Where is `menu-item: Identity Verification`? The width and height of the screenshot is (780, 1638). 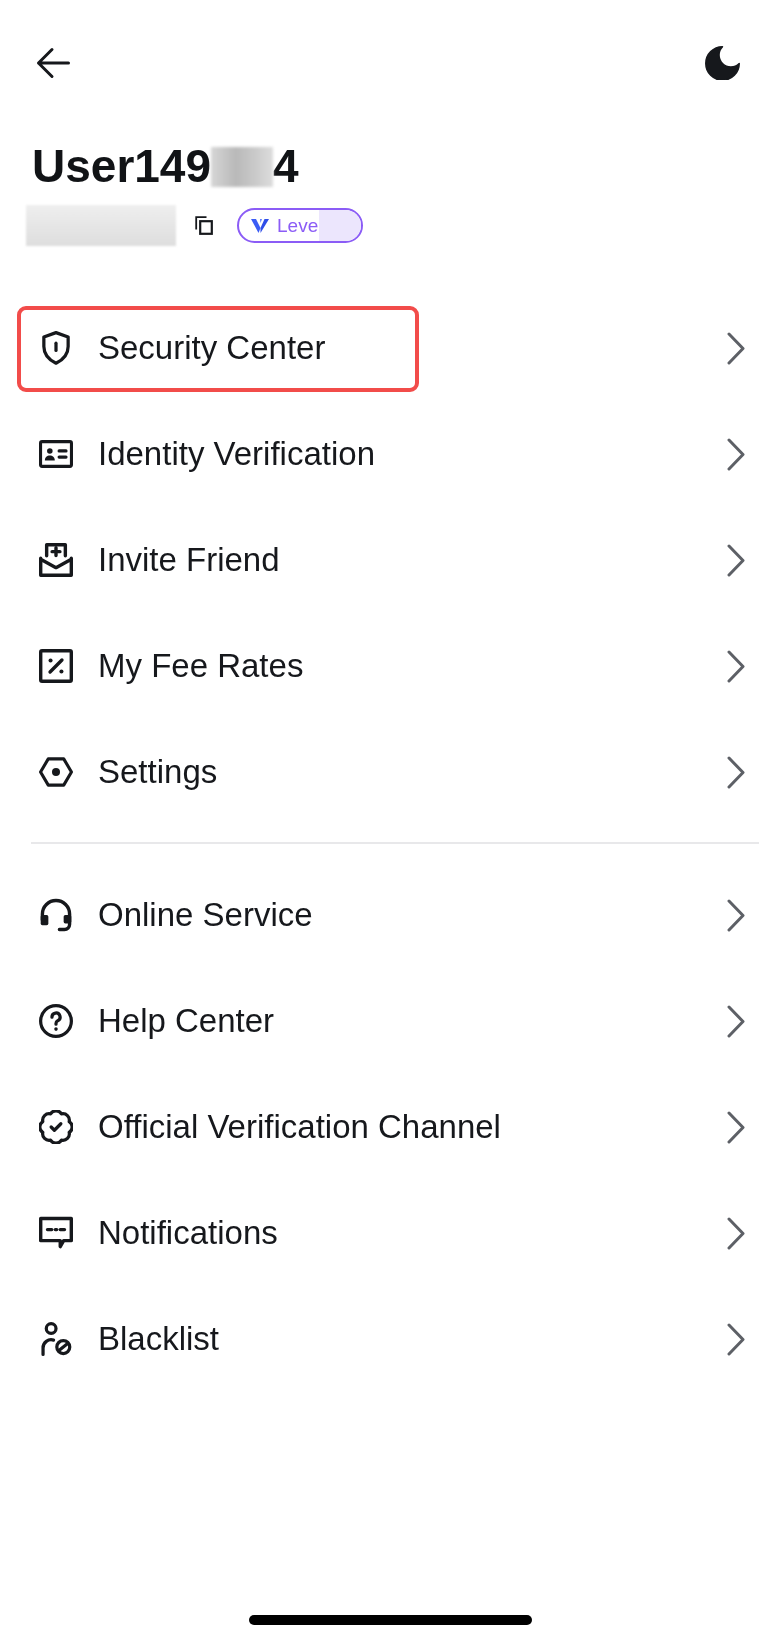 menu-item: Identity Verification is located at coordinates (390, 454).